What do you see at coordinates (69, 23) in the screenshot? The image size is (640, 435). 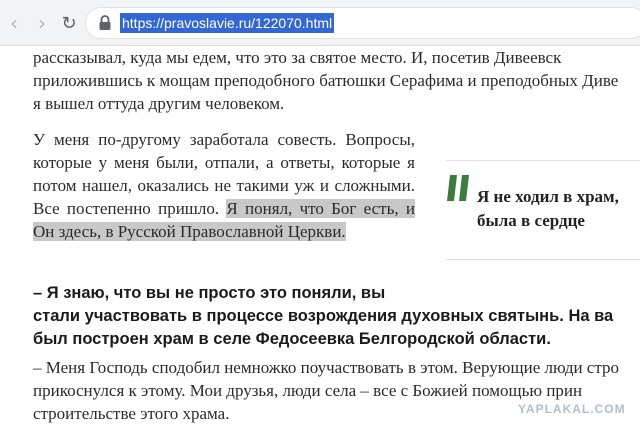 I see `reload-icon: ↻` at bounding box center [69, 23].